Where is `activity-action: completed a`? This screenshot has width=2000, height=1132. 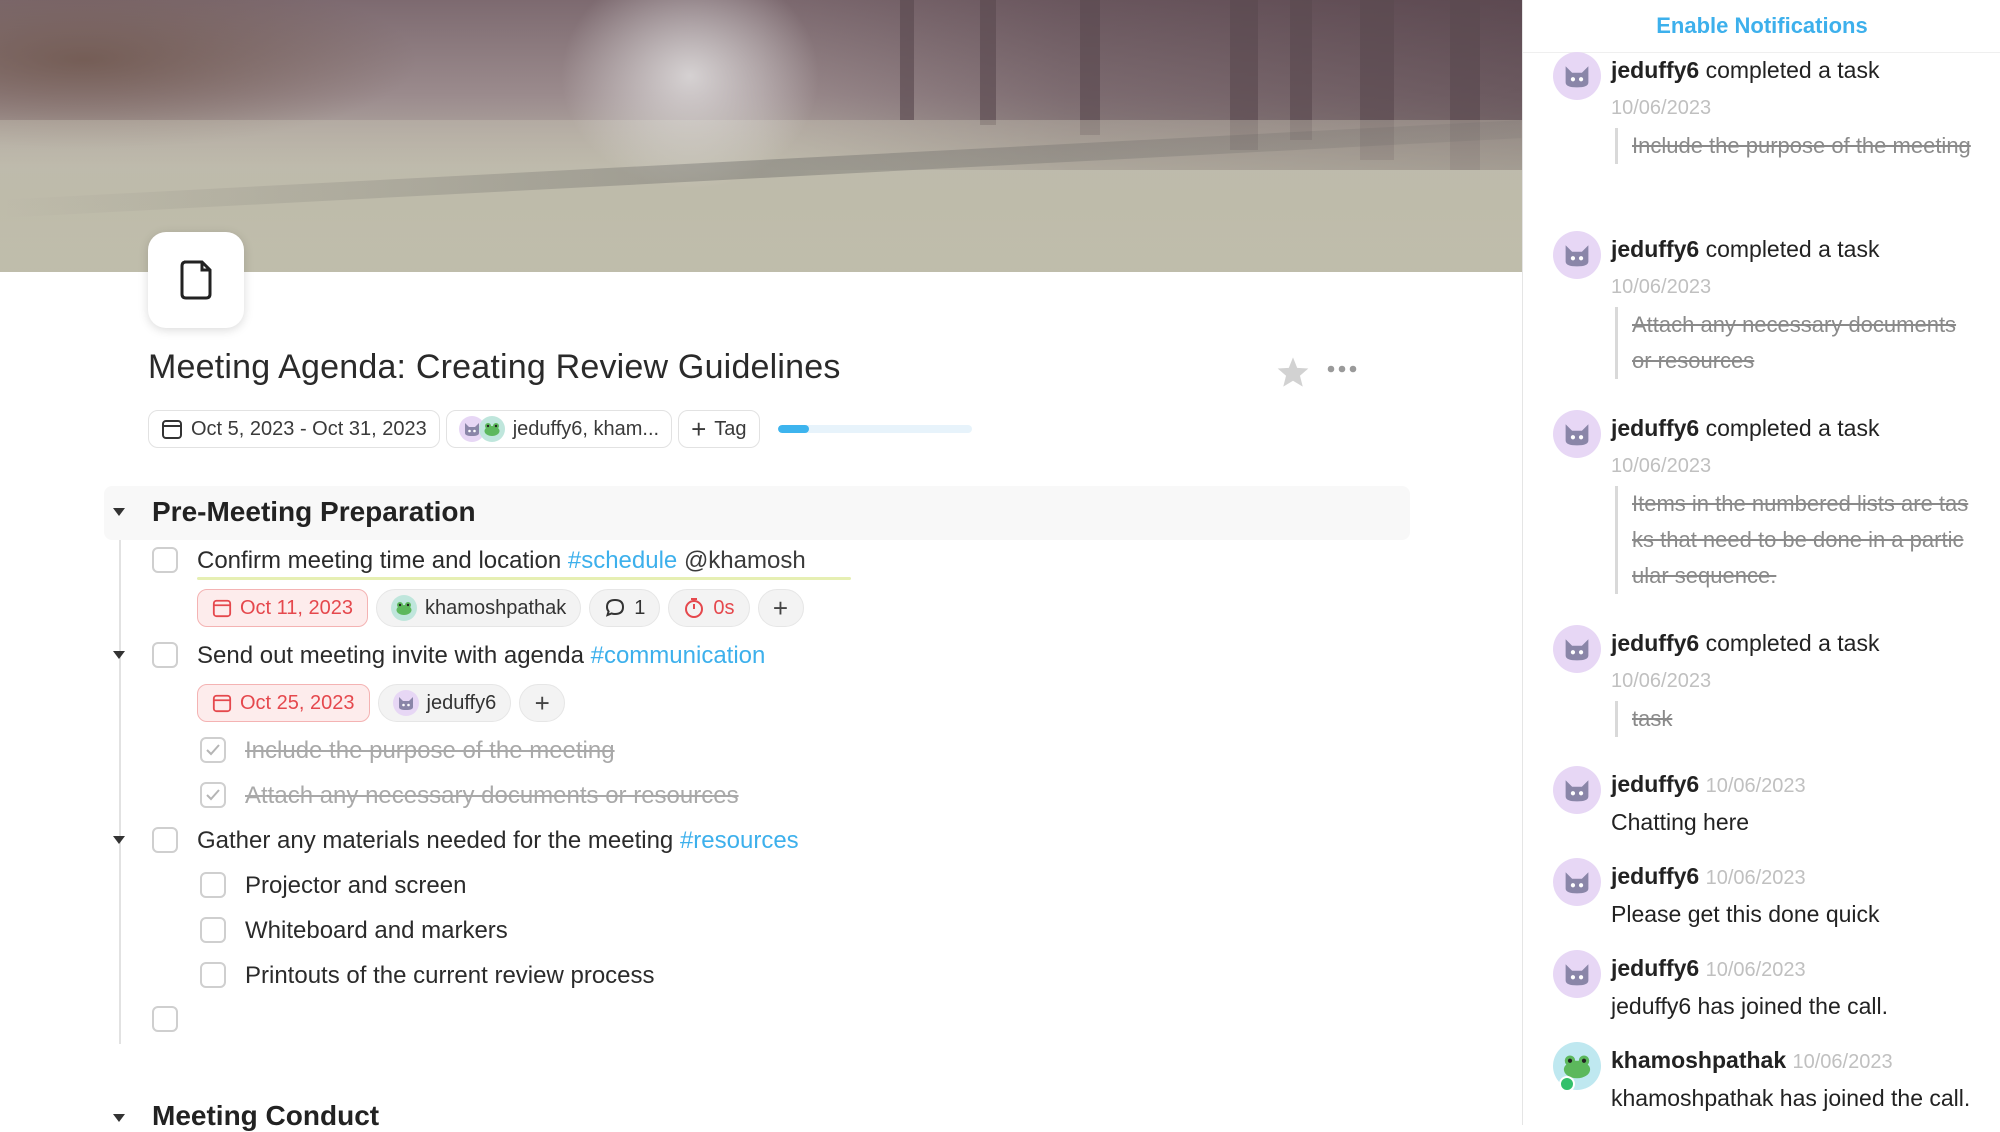 activity-action: completed a is located at coordinates (1768, 70).